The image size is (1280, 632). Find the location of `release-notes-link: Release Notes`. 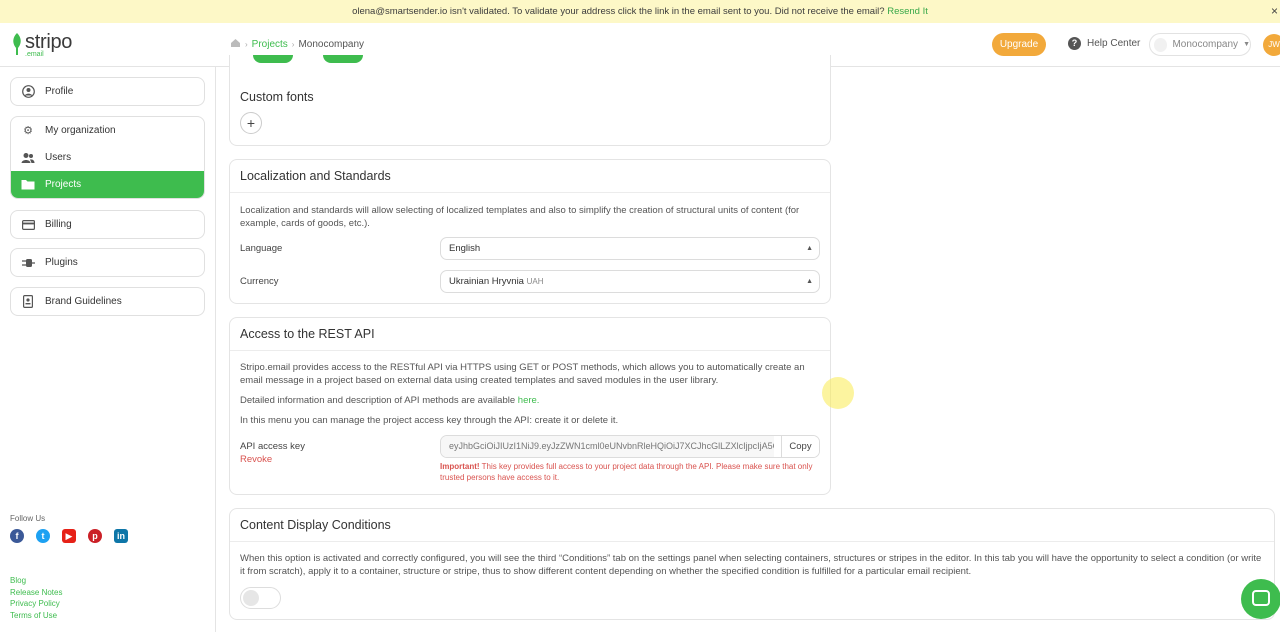

release-notes-link: Release Notes is located at coordinates (36, 593).